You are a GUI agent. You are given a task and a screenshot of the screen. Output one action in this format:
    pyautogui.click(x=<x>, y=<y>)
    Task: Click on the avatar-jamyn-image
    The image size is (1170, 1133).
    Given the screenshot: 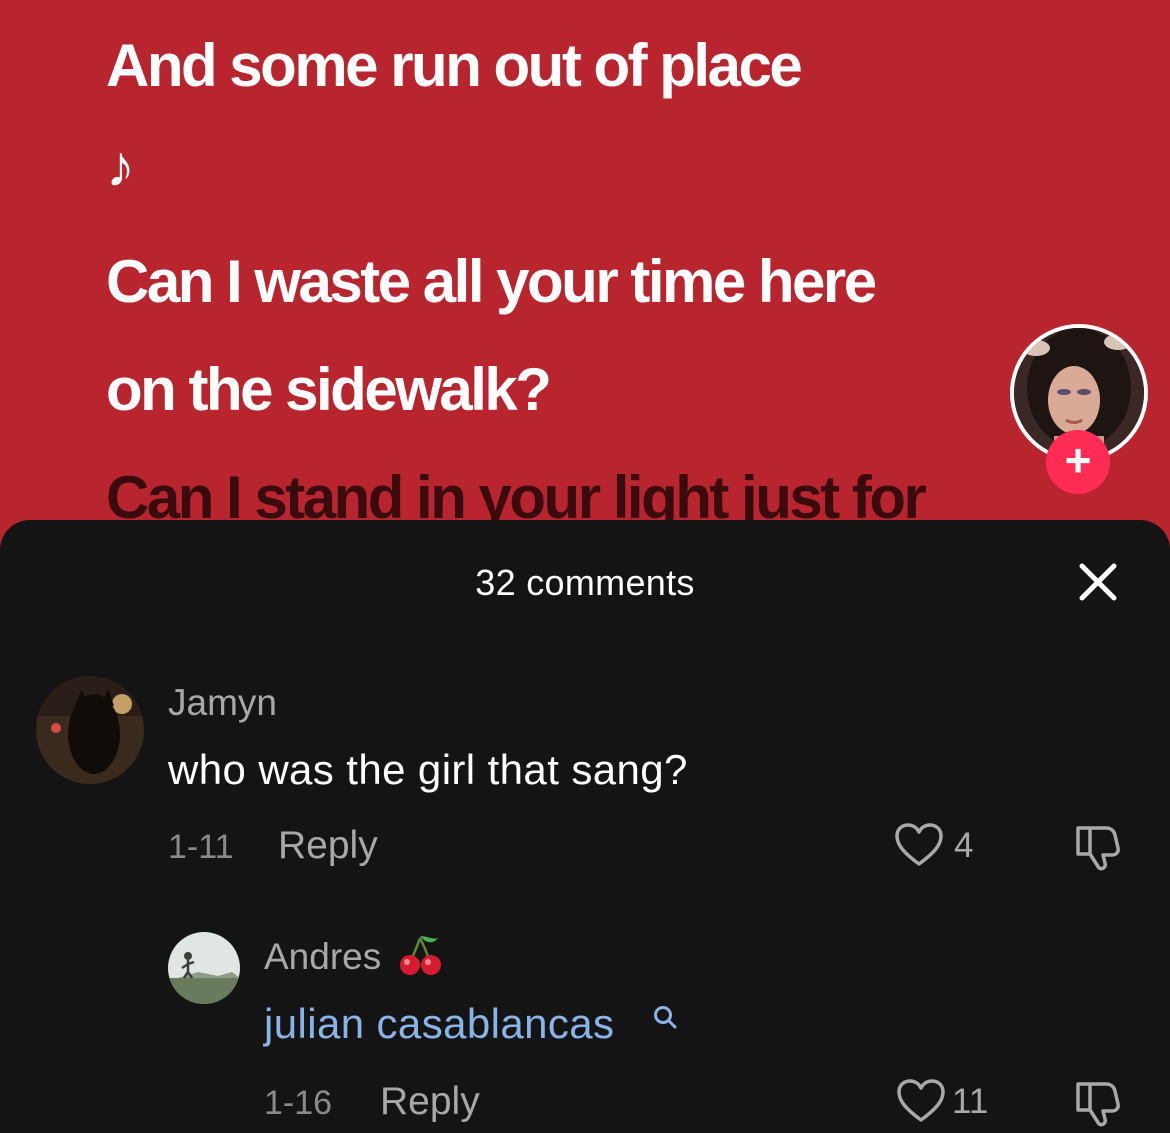 What is the action you would take?
    pyautogui.click(x=90, y=730)
    